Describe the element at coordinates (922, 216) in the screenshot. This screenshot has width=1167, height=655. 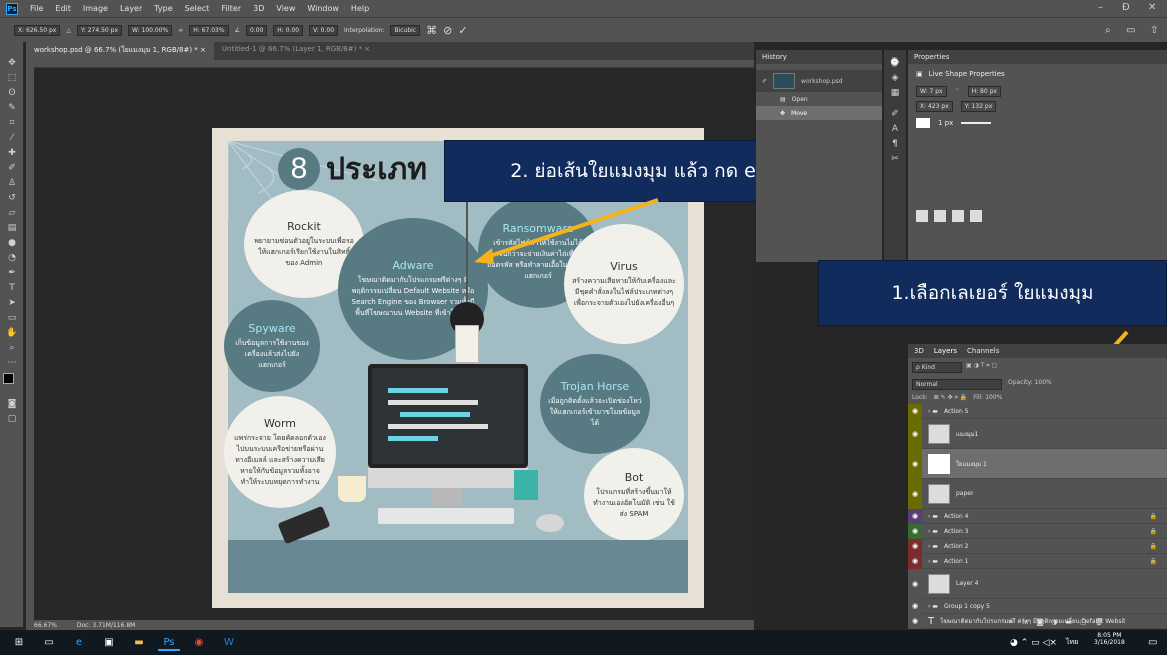
I see `combine-shapes-icon` at that location.